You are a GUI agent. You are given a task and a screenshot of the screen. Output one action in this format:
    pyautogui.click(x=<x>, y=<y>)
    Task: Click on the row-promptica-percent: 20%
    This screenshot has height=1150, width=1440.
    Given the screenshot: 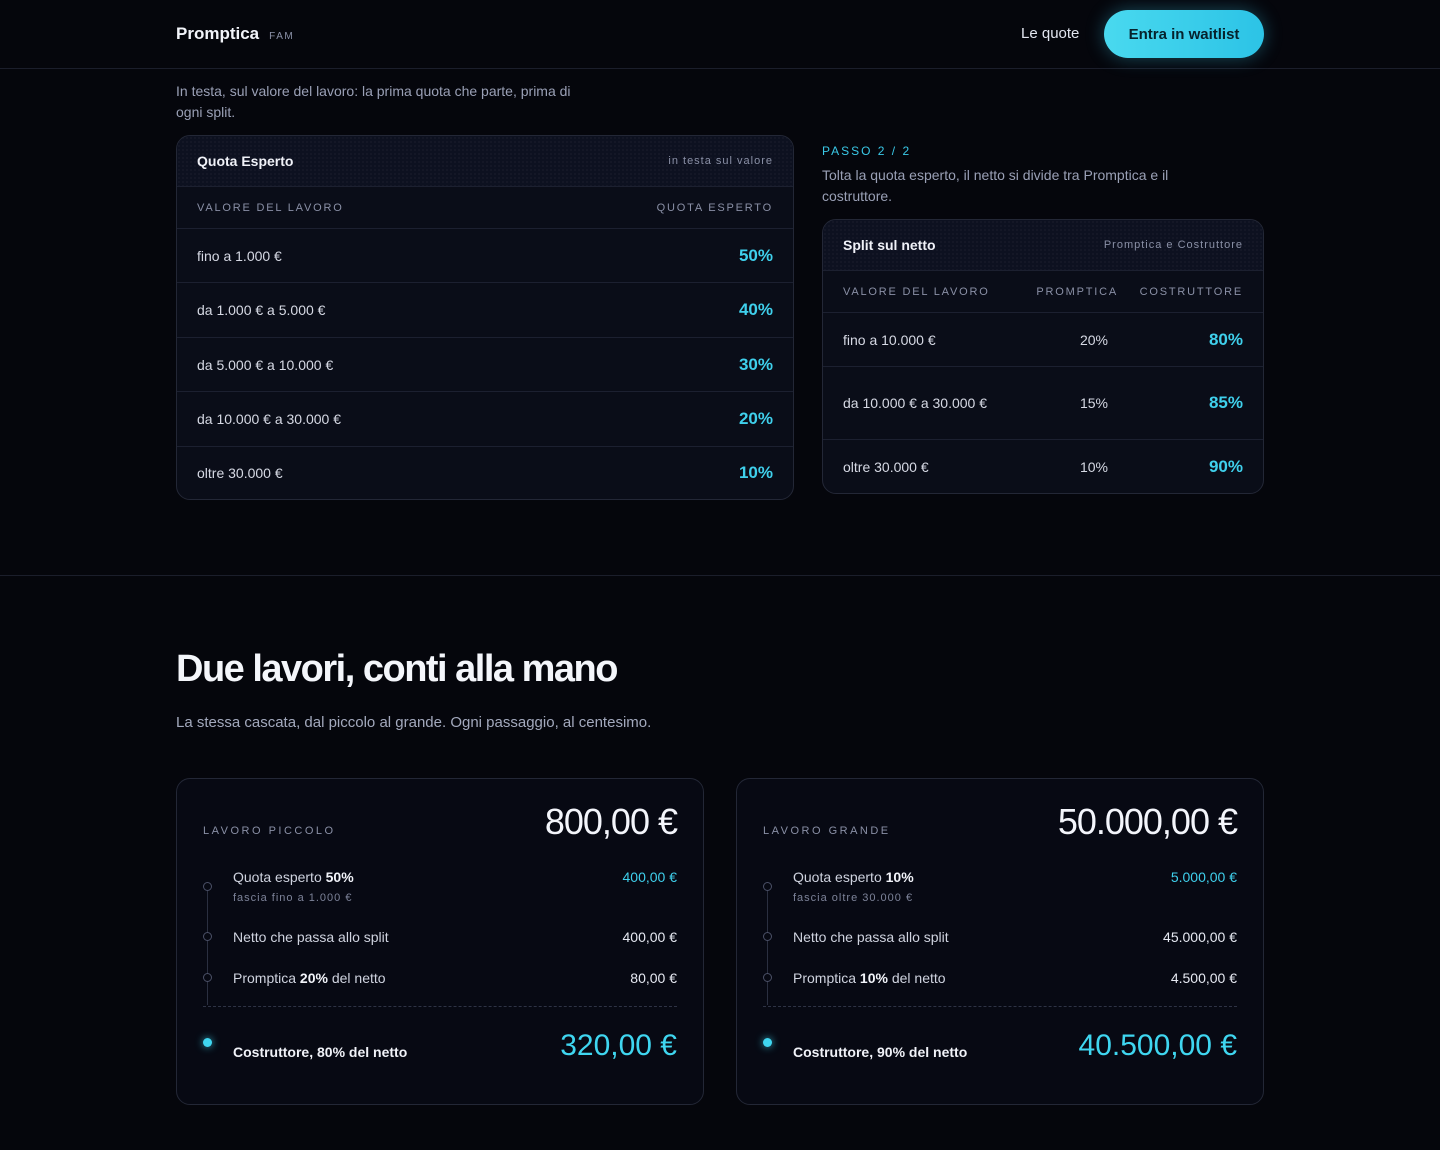 What is the action you would take?
    pyautogui.click(x=1093, y=339)
    